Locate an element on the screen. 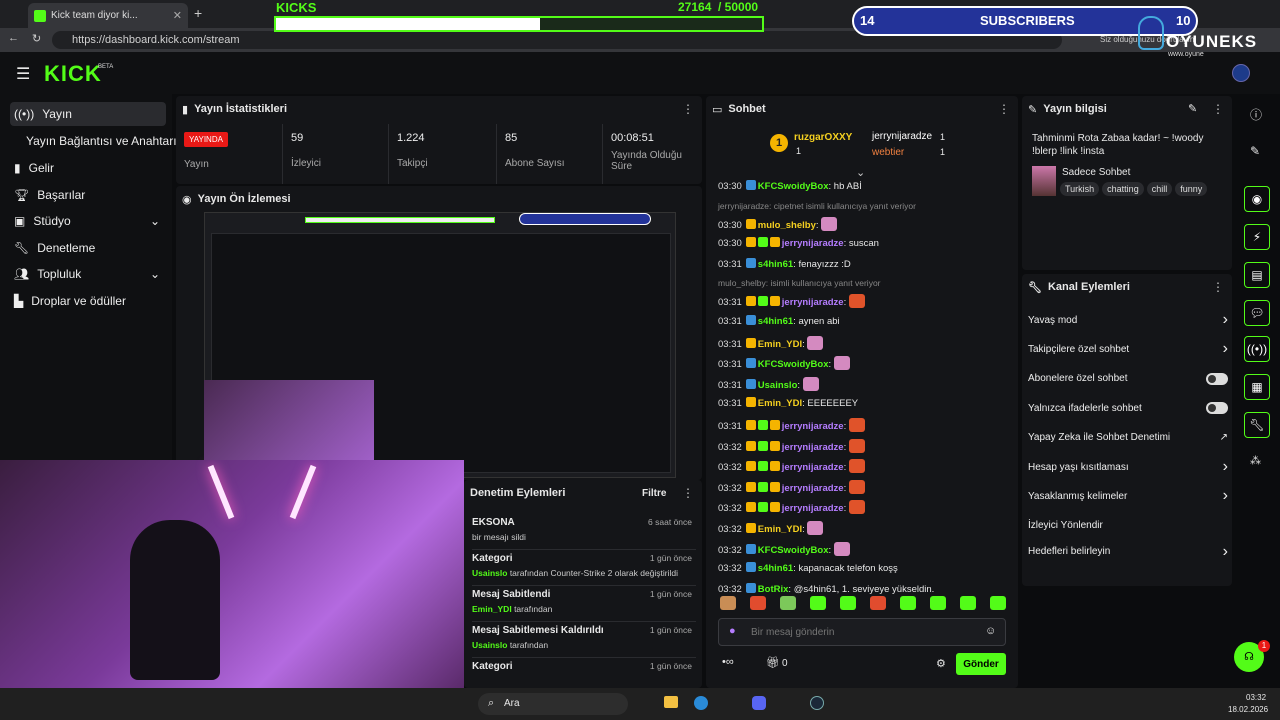 The height and width of the screenshot is (720, 1280). sidebar-item-studyo: ▣ Stüdyo ⌄ is located at coordinates (88, 221).